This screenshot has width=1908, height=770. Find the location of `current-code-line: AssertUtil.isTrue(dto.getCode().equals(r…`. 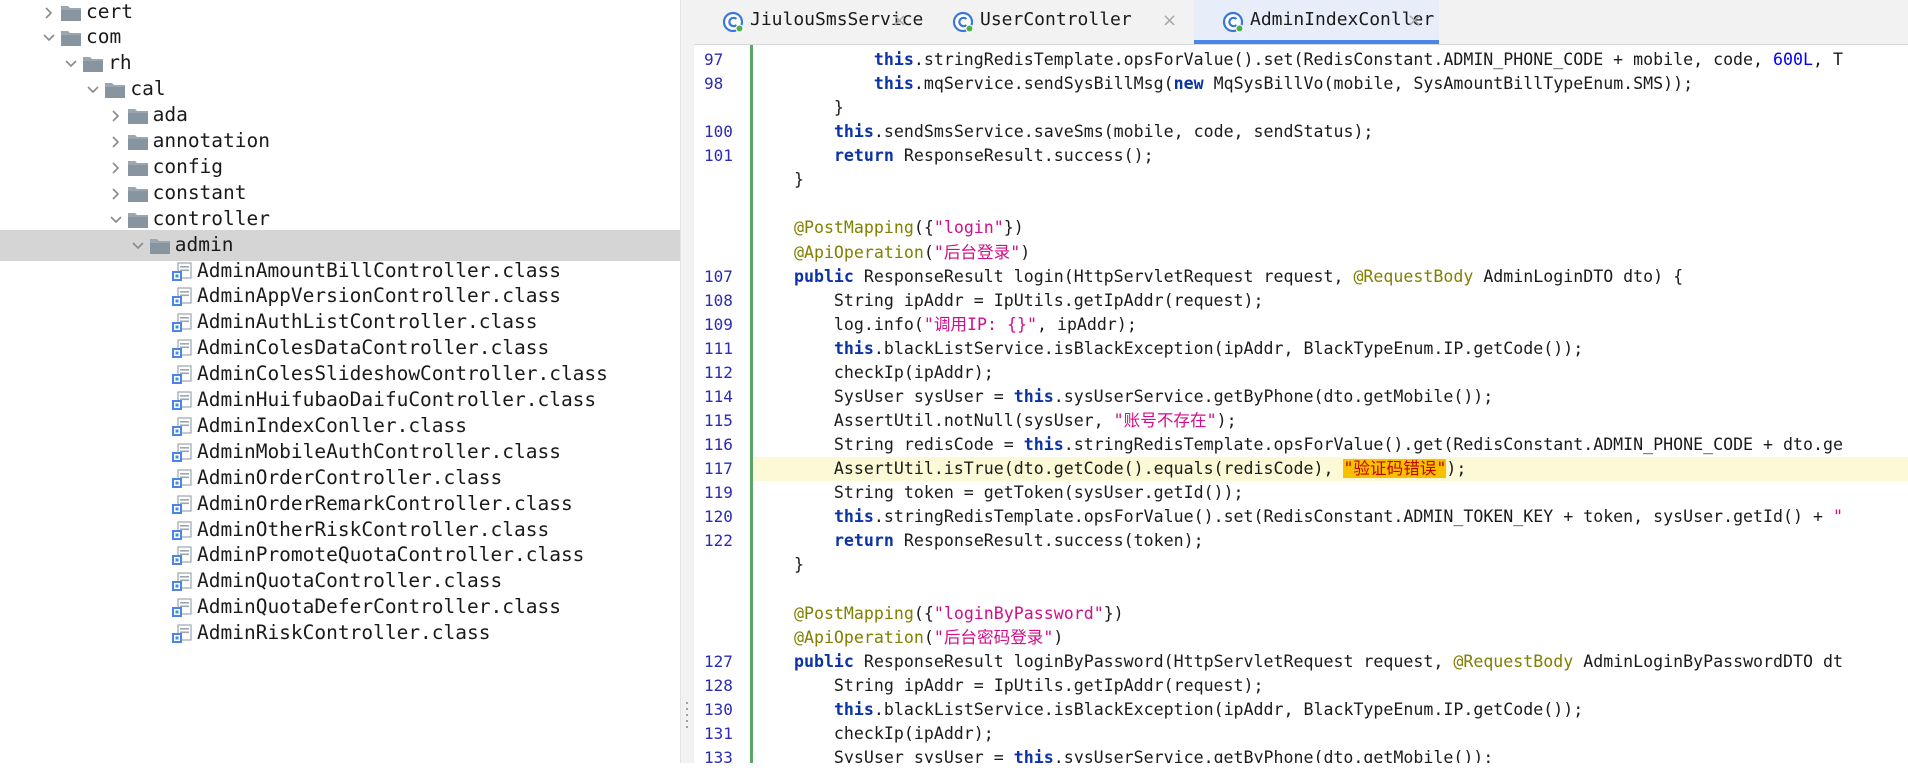

current-code-line: AssertUtil.isTrue(dto.getCode().equals(r… is located at coordinates (1331, 469).